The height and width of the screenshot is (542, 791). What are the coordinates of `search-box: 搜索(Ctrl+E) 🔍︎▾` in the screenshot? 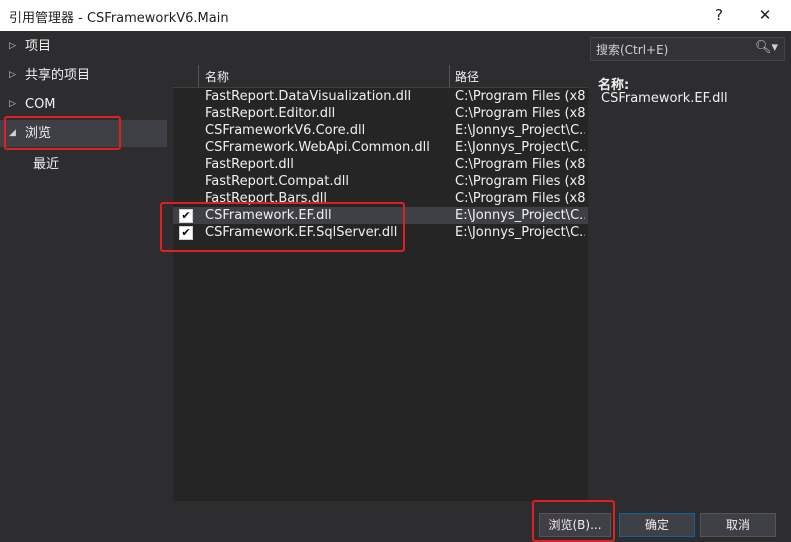 It's located at (687, 49).